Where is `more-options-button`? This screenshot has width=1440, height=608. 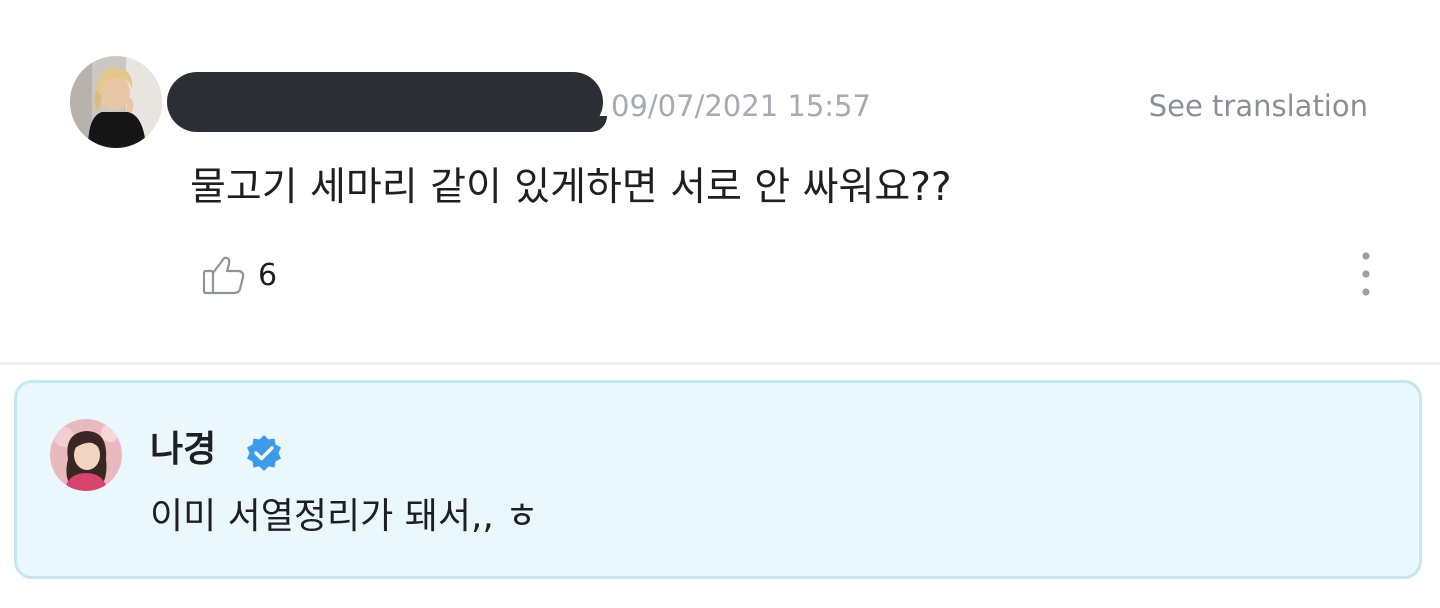
more-options-button is located at coordinates (1366, 275).